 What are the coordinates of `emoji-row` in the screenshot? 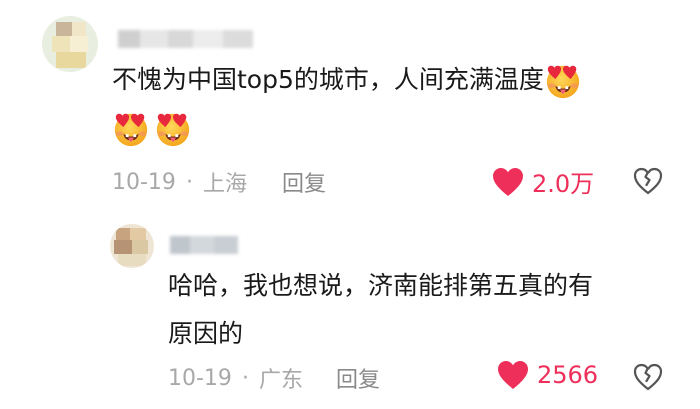 It's located at (152, 129).